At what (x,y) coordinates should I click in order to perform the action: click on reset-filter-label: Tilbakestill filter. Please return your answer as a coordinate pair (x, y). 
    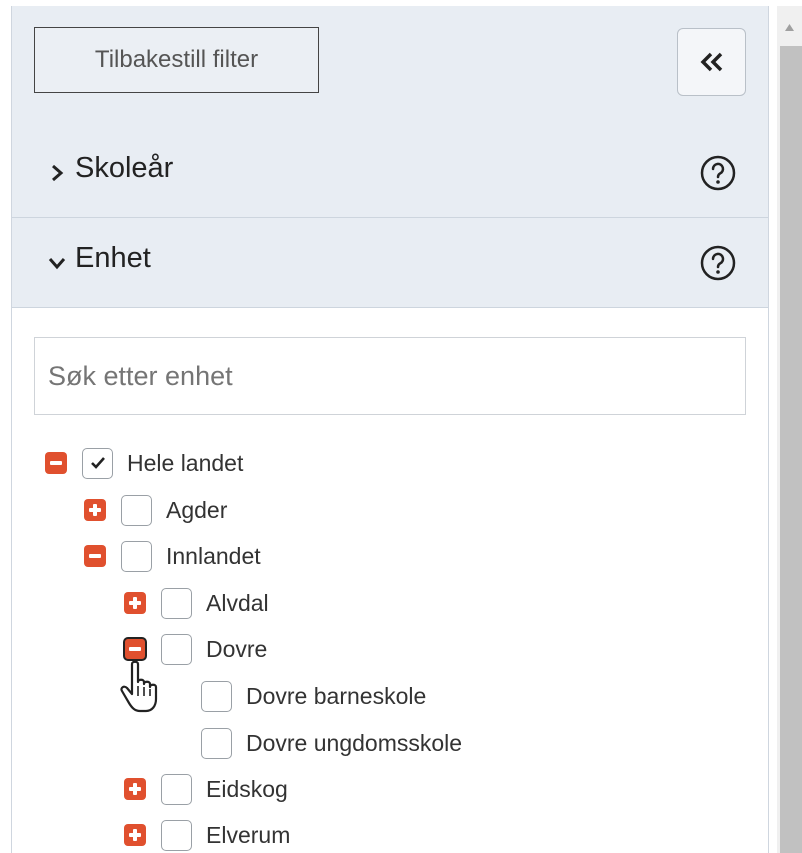
    Looking at the image, I should click on (176, 59).